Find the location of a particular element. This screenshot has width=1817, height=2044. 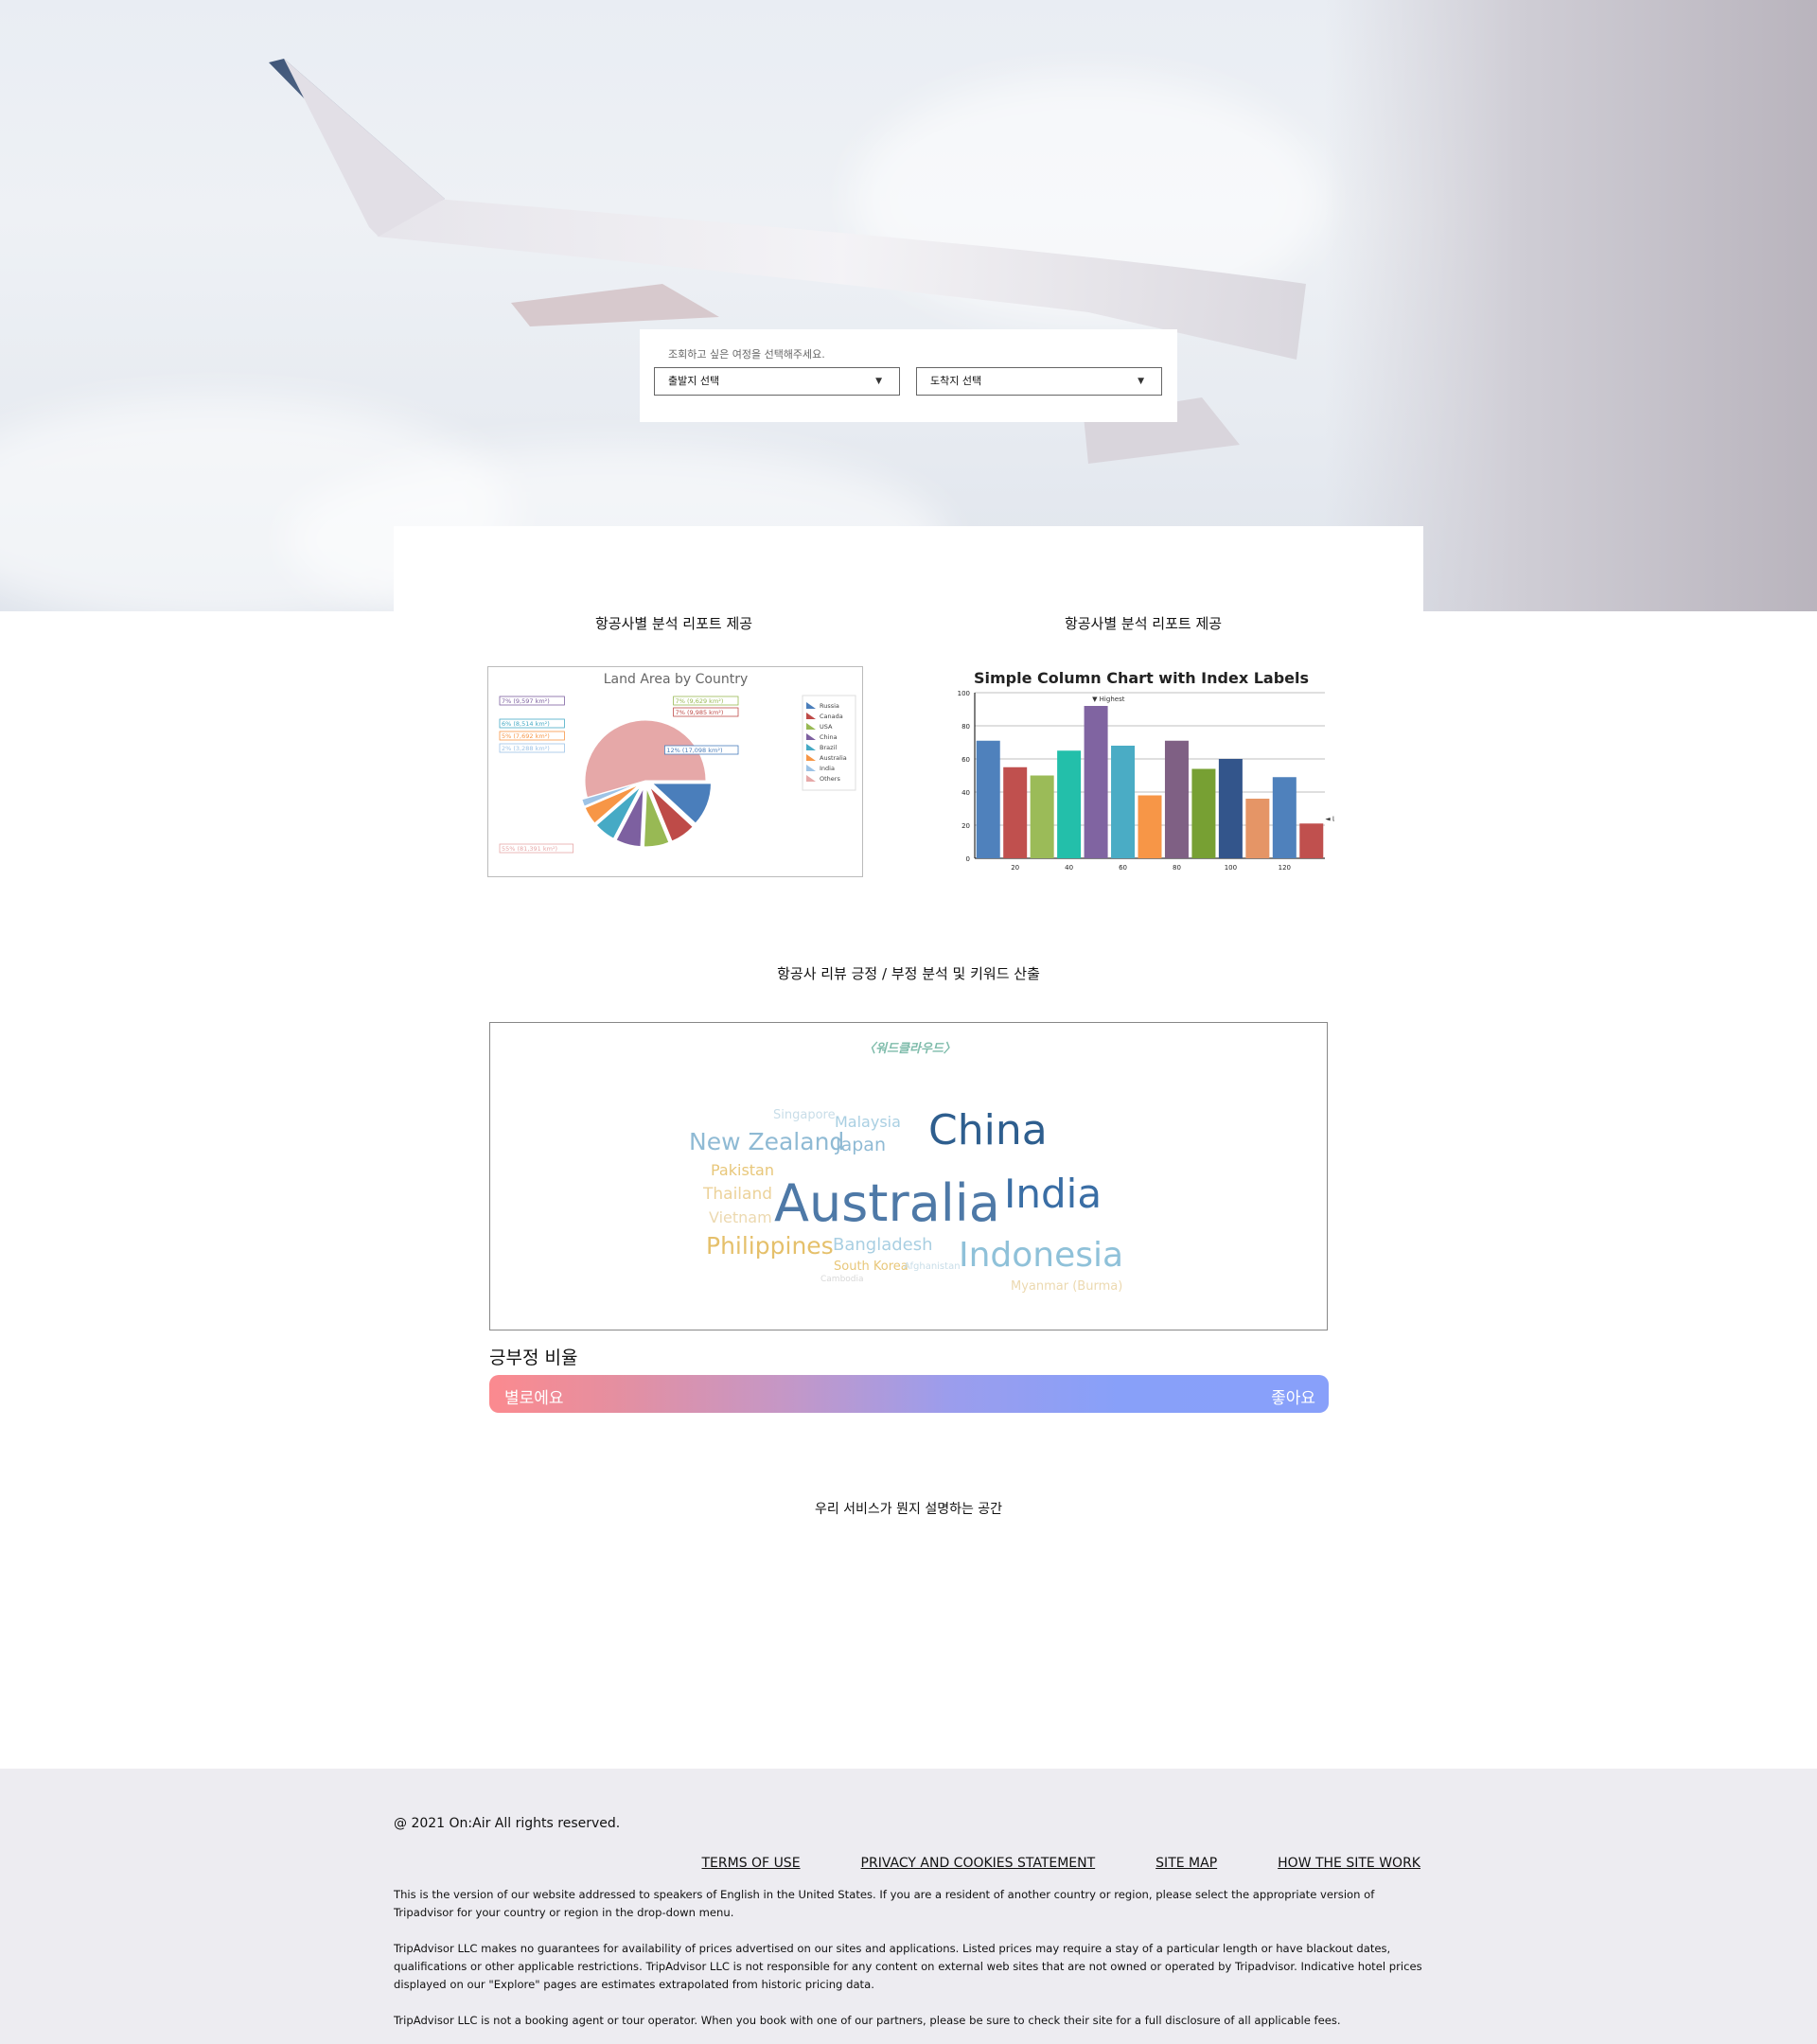

word-cloud-word: Australia is located at coordinates (887, 1203).